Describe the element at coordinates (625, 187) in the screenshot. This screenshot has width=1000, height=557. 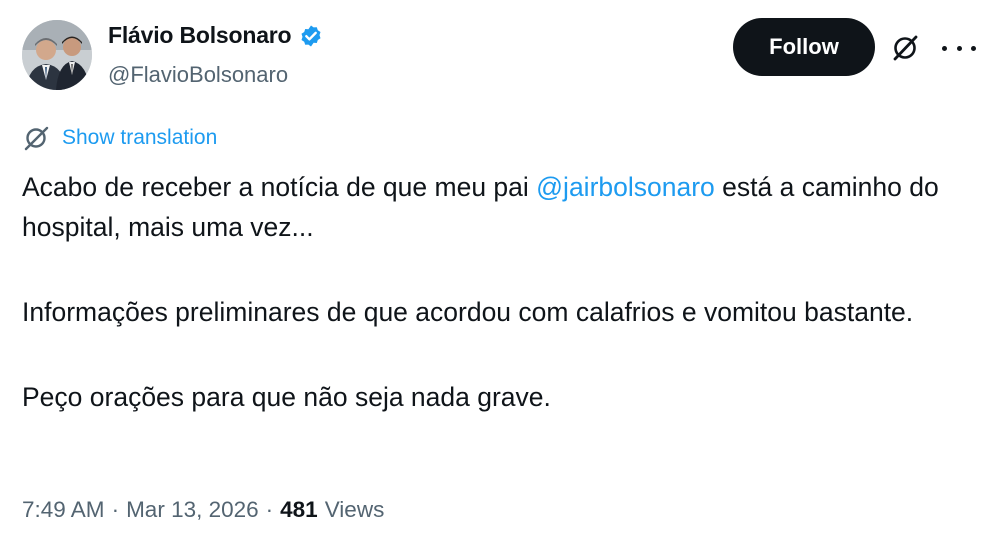
I see `mention-link: @jairbolsonaro` at that location.